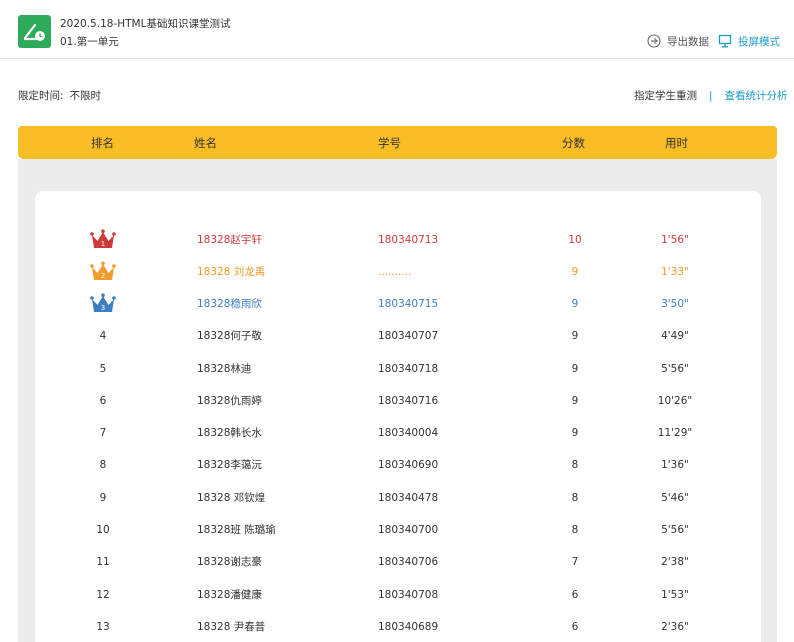 The height and width of the screenshot is (642, 794). What do you see at coordinates (397, 29) in the screenshot?
I see `header-bar: 2020.5.18-HTML基础知识课堂测试 01.第一单元 导出数据 投屏模式` at bounding box center [397, 29].